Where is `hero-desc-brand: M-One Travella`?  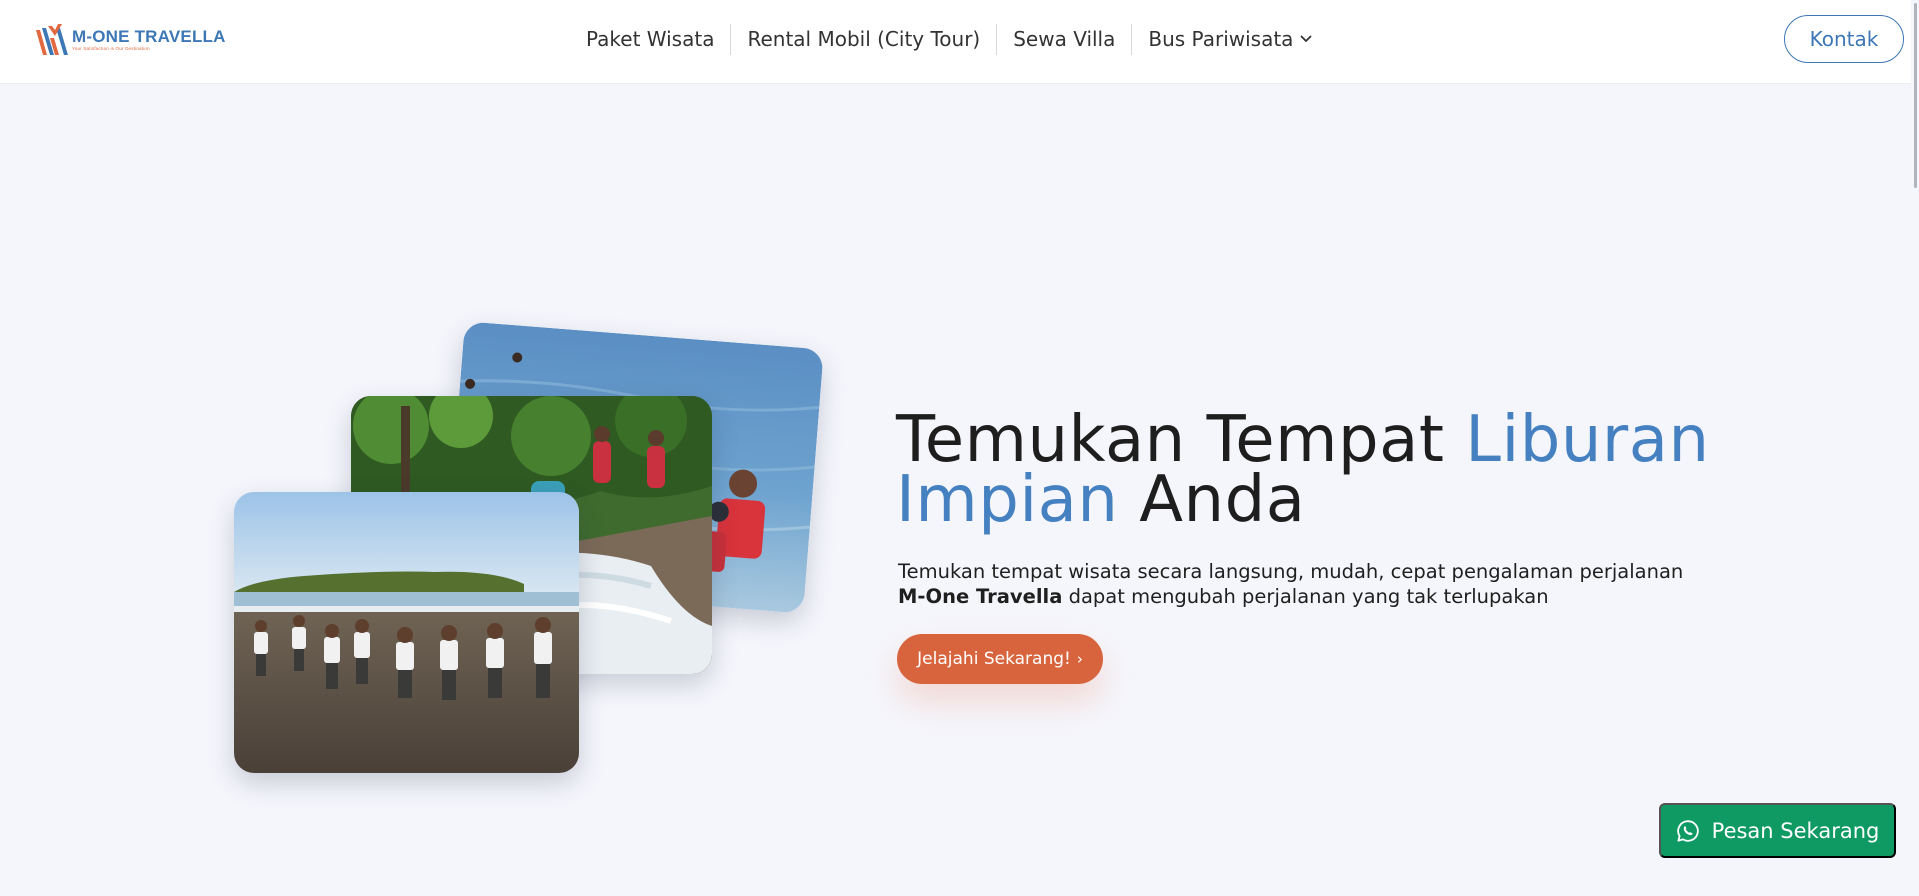
hero-desc-brand: M-One Travella is located at coordinates (980, 596).